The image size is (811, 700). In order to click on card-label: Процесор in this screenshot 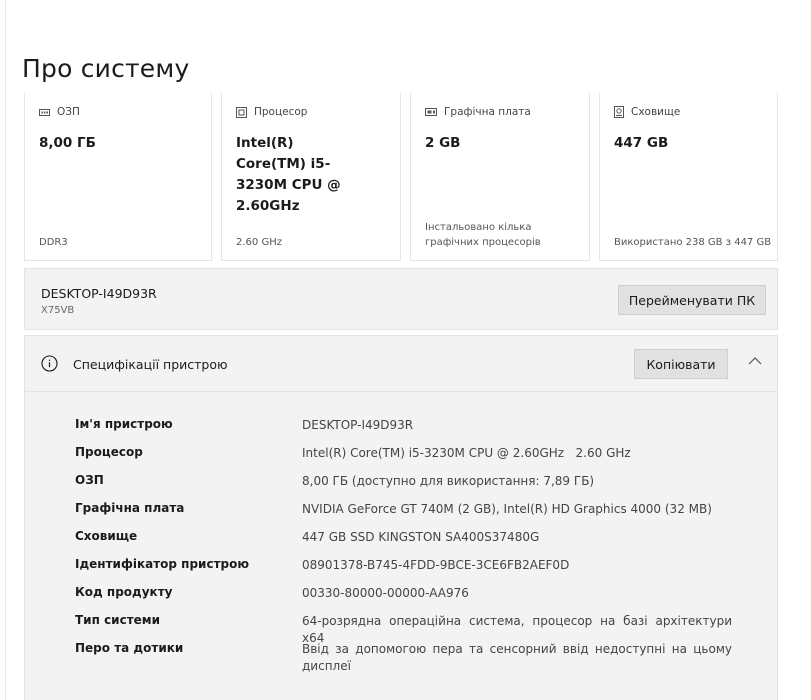, I will do `click(281, 112)`.